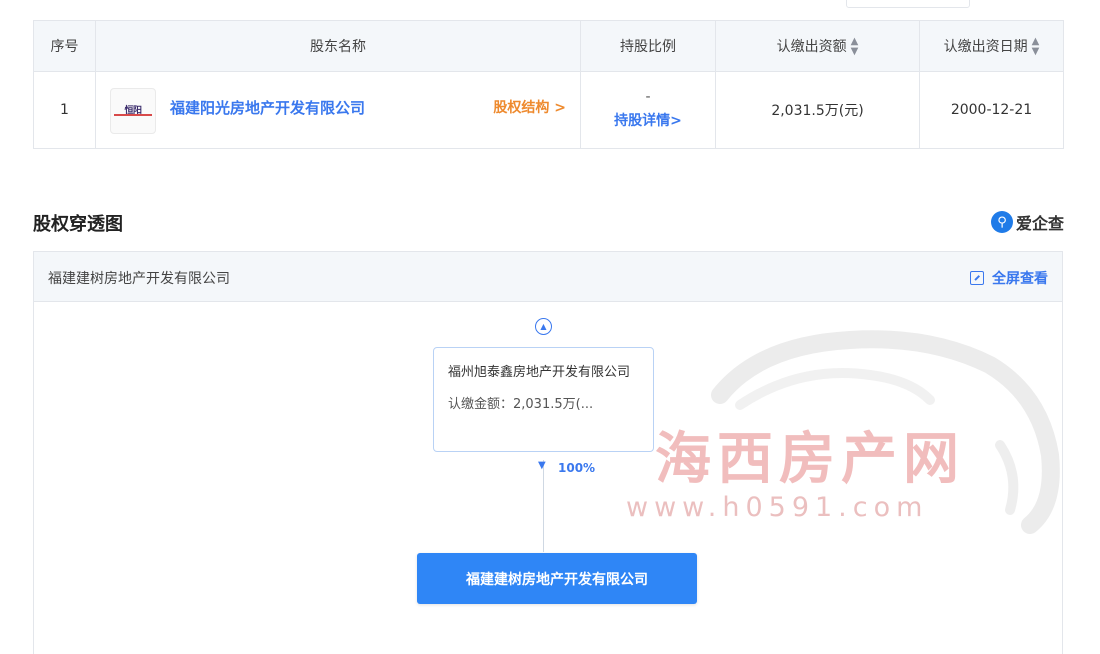  I want to click on row-index: 1, so click(64, 110).